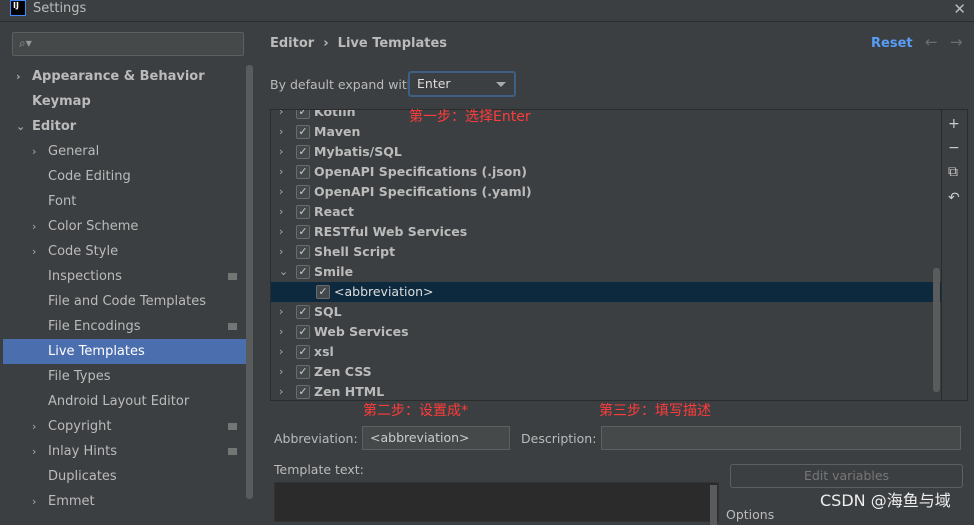 The width and height of the screenshot is (974, 525). What do you see at coordinates (496, 503) in the screenshot?
I see `template-text-editor` at bounding box center [496, 503].